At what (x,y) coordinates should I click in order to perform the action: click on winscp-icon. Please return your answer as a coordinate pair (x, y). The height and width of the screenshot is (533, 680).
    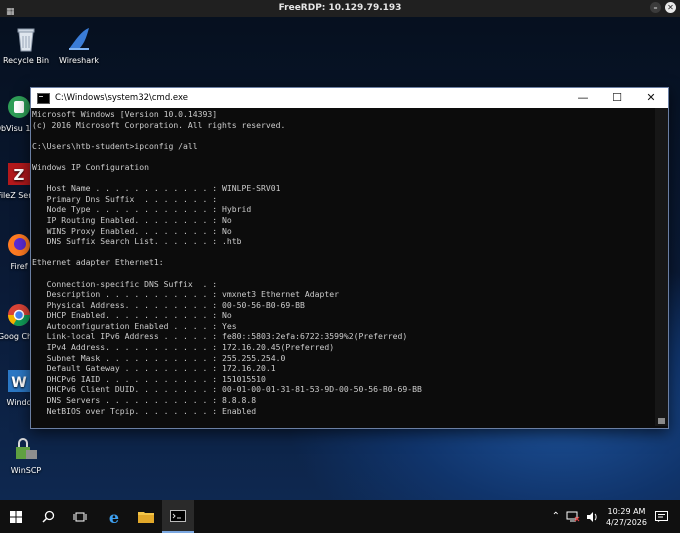
    Looking at the image, I should click on (26, 448).